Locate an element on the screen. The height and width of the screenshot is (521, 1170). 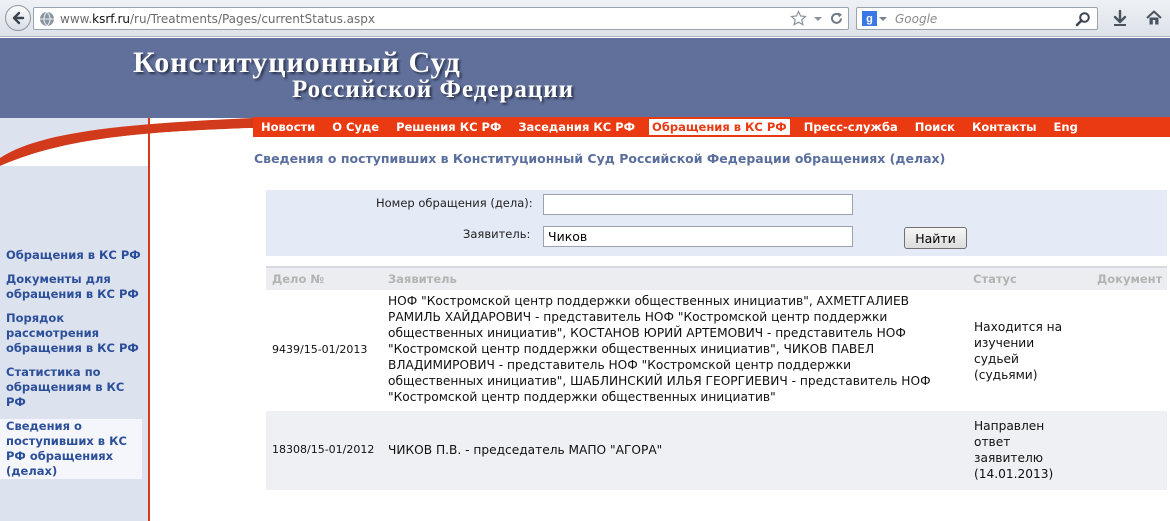
status-line: Находится на is located at coordinates (1018, 327).